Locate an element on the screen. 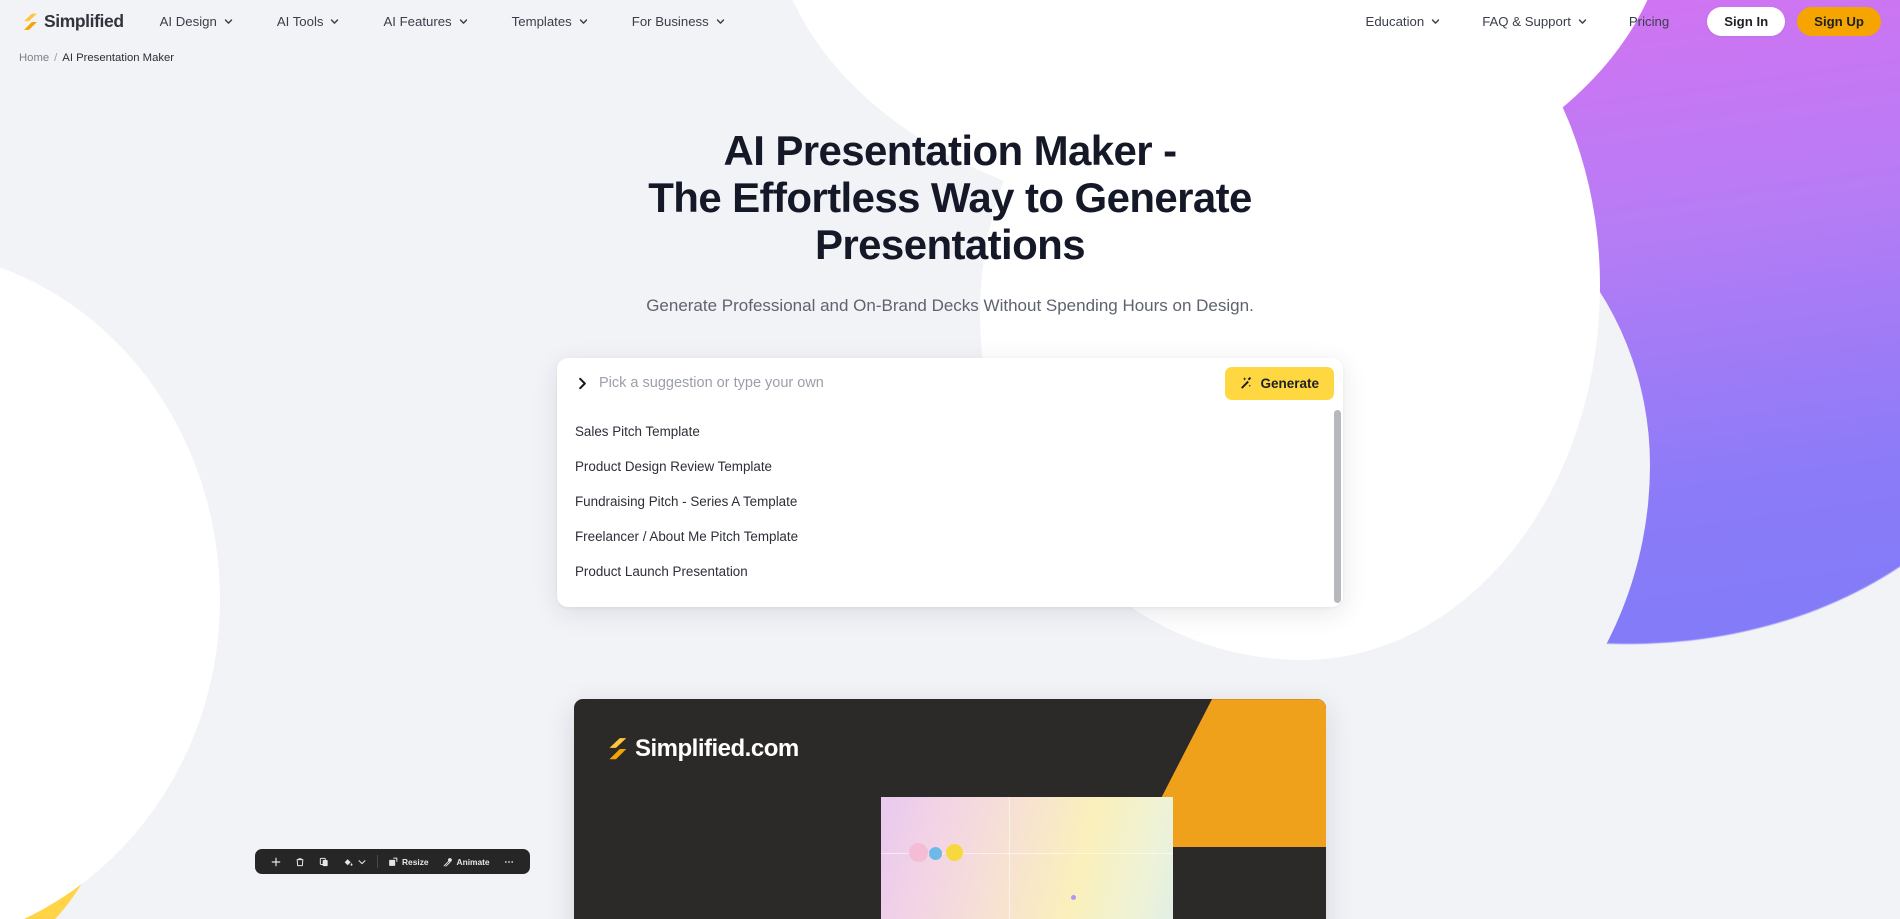  slide-guide-vertical is located at coordinates (1009, 858).